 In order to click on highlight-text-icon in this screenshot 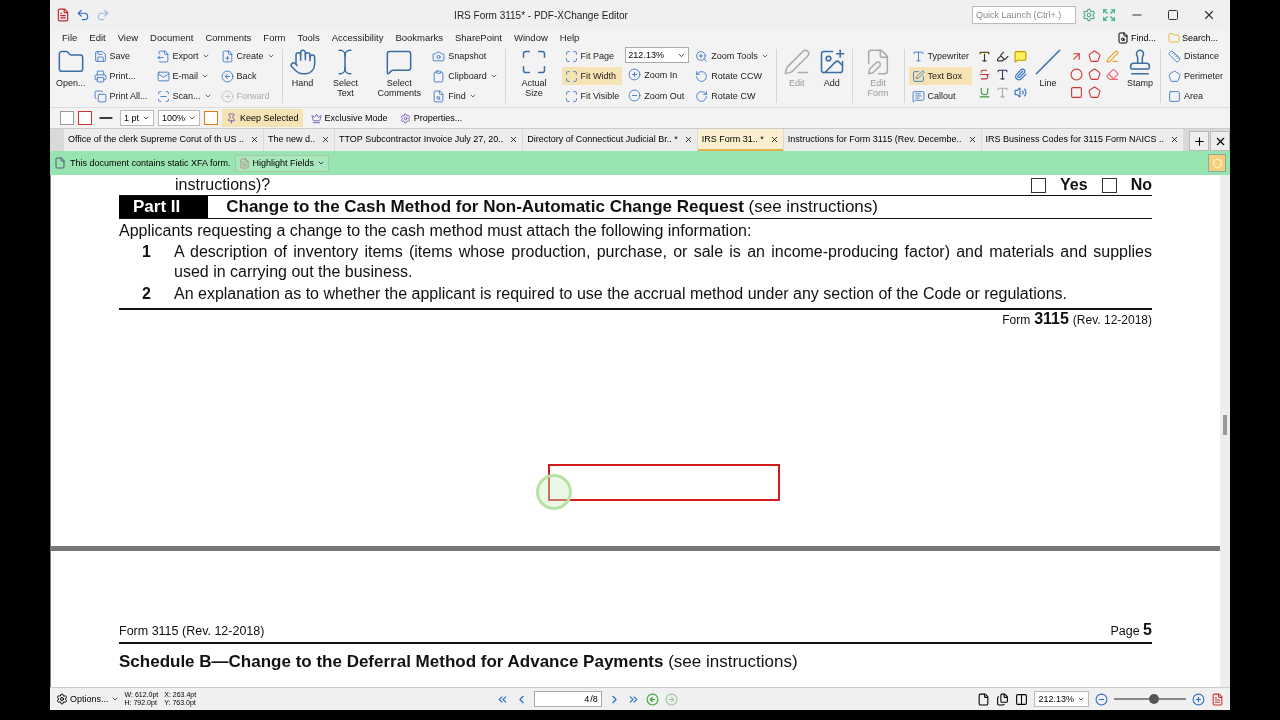, I will do `click(984, 56)`.